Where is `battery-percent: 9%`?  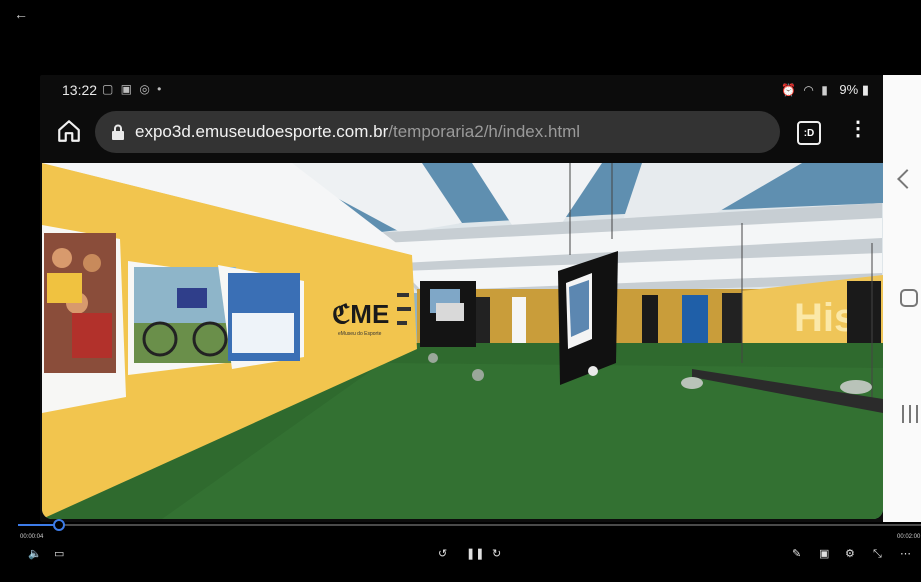
battery-percent: 9% is located at coordinates (849, 89).